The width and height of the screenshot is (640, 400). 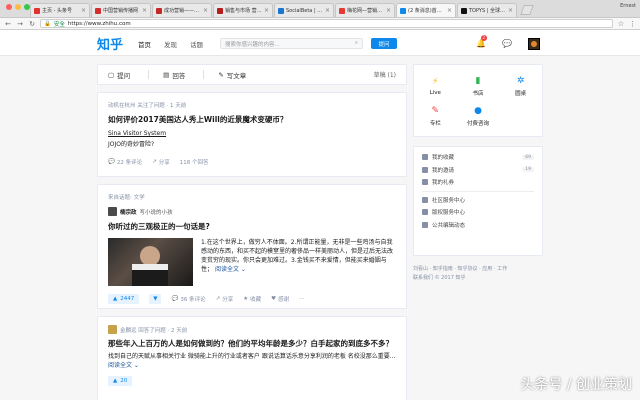 What do you see at coordinates (301, 299) in the screenshot?
I see `more-button: ···` at bounding box center [301, 299].